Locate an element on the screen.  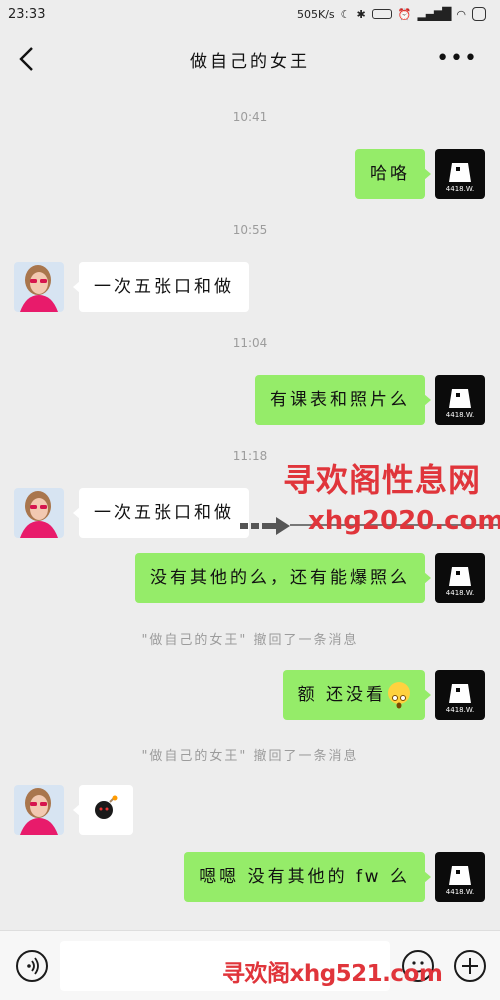
outgoing-message: 哈咯 is located at coordinates (393, 174).